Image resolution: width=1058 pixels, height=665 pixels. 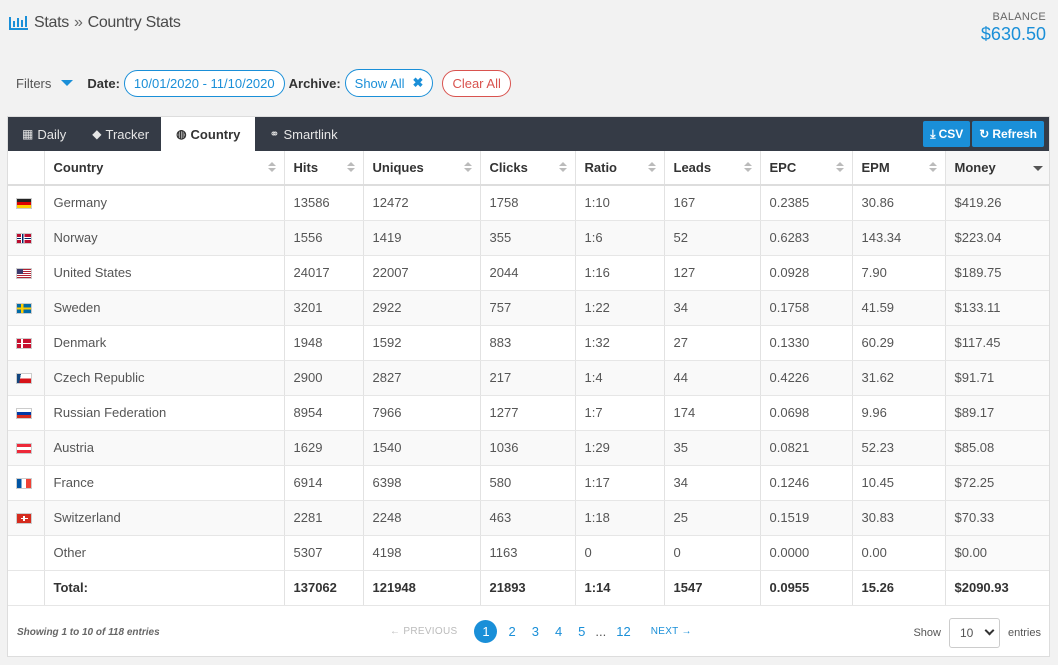 What do you see at coordinates (997, 238) in the screenshot?
I see `cell-money: $223.04` at bounding box center [997, 238].